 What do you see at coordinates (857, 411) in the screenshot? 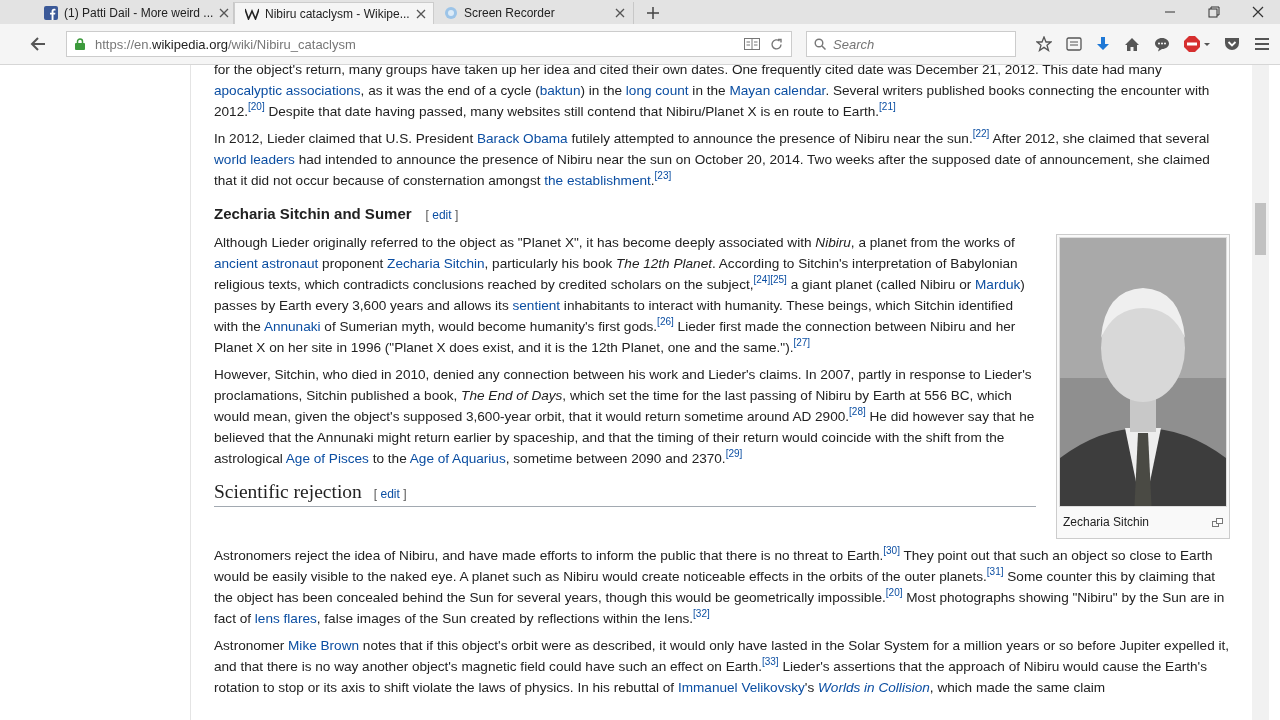
I see `citation-link: [28]` at bounding box center [857, 411].